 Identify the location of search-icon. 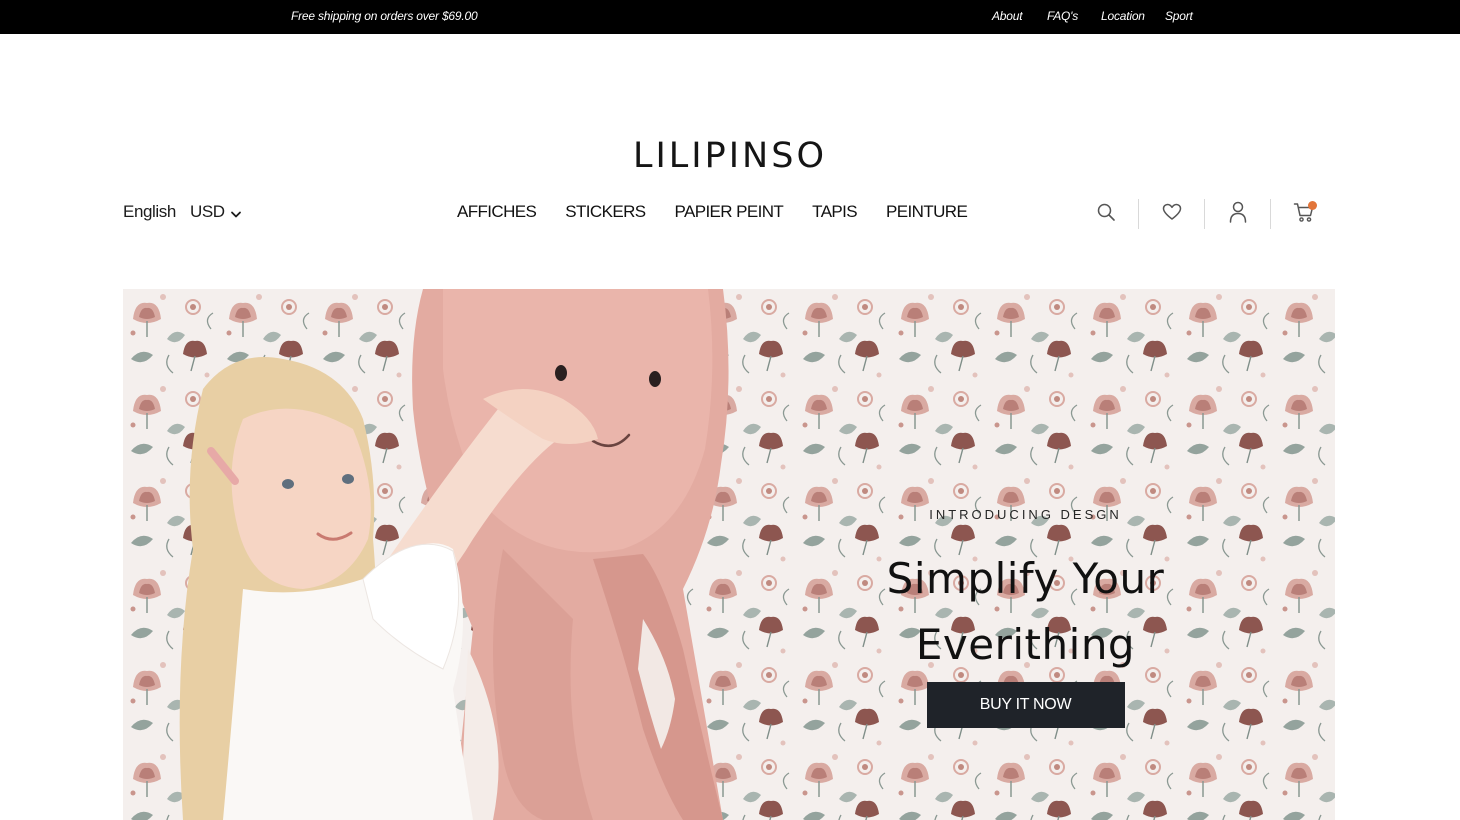
(1106, 214).